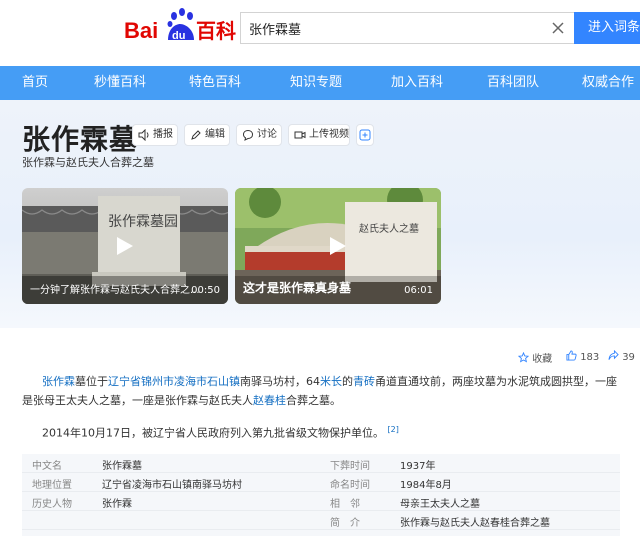 This screenshot has height=536, width=640. What do you see at coordinates (364, 381) in the screenshot?
I see `link-blue-brick: 青砖` at bounding box center [364, 381].